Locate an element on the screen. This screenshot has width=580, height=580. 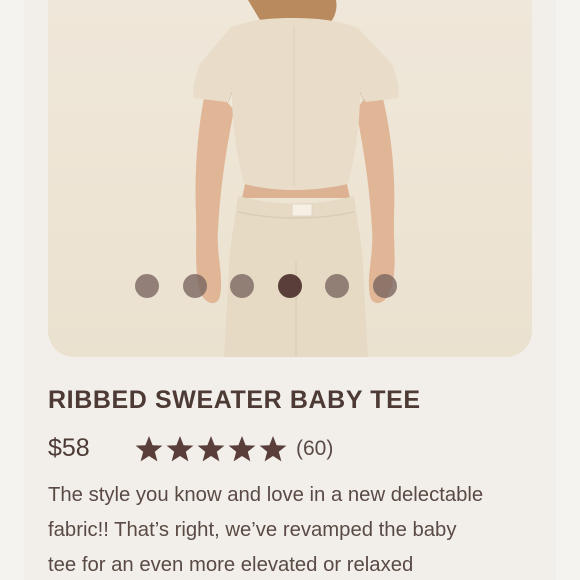
description-line: tee for an even more elevated or relaxed is located at coordinates (231, 565).